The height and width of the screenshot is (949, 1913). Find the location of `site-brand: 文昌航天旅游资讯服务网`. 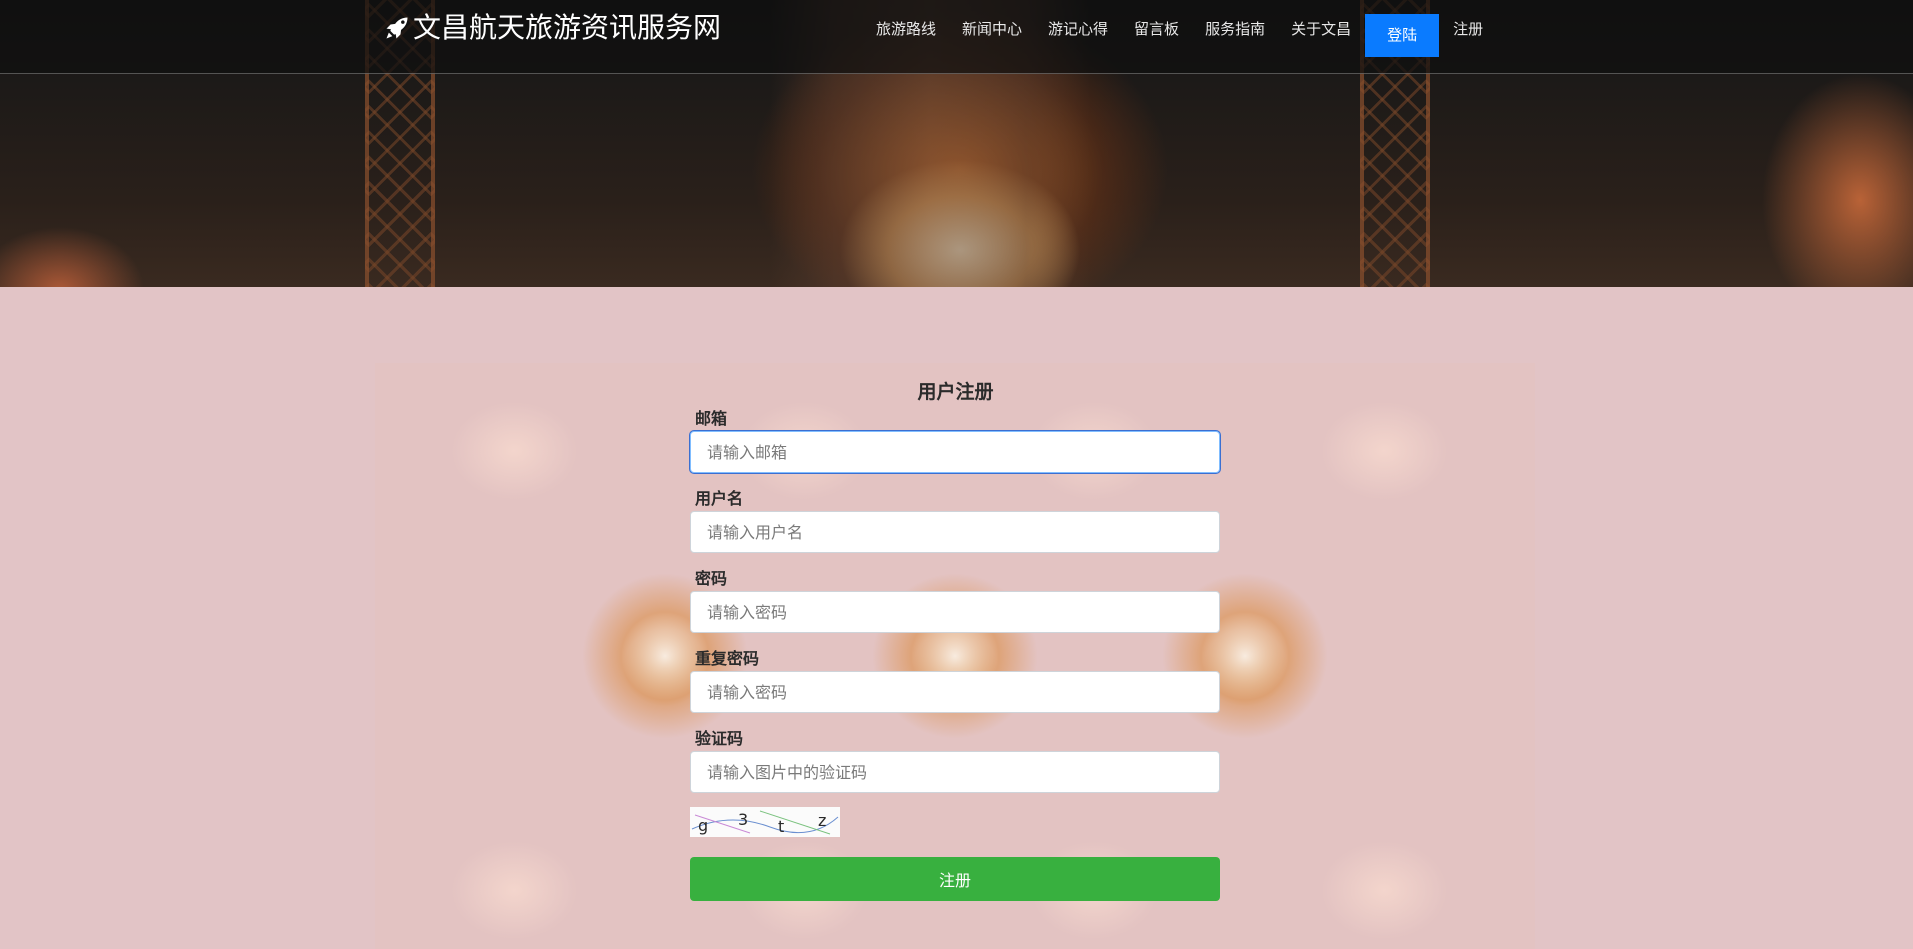

site-brand: 文昌航天旅游资讯服务网 is located at coordinates (552, 28).